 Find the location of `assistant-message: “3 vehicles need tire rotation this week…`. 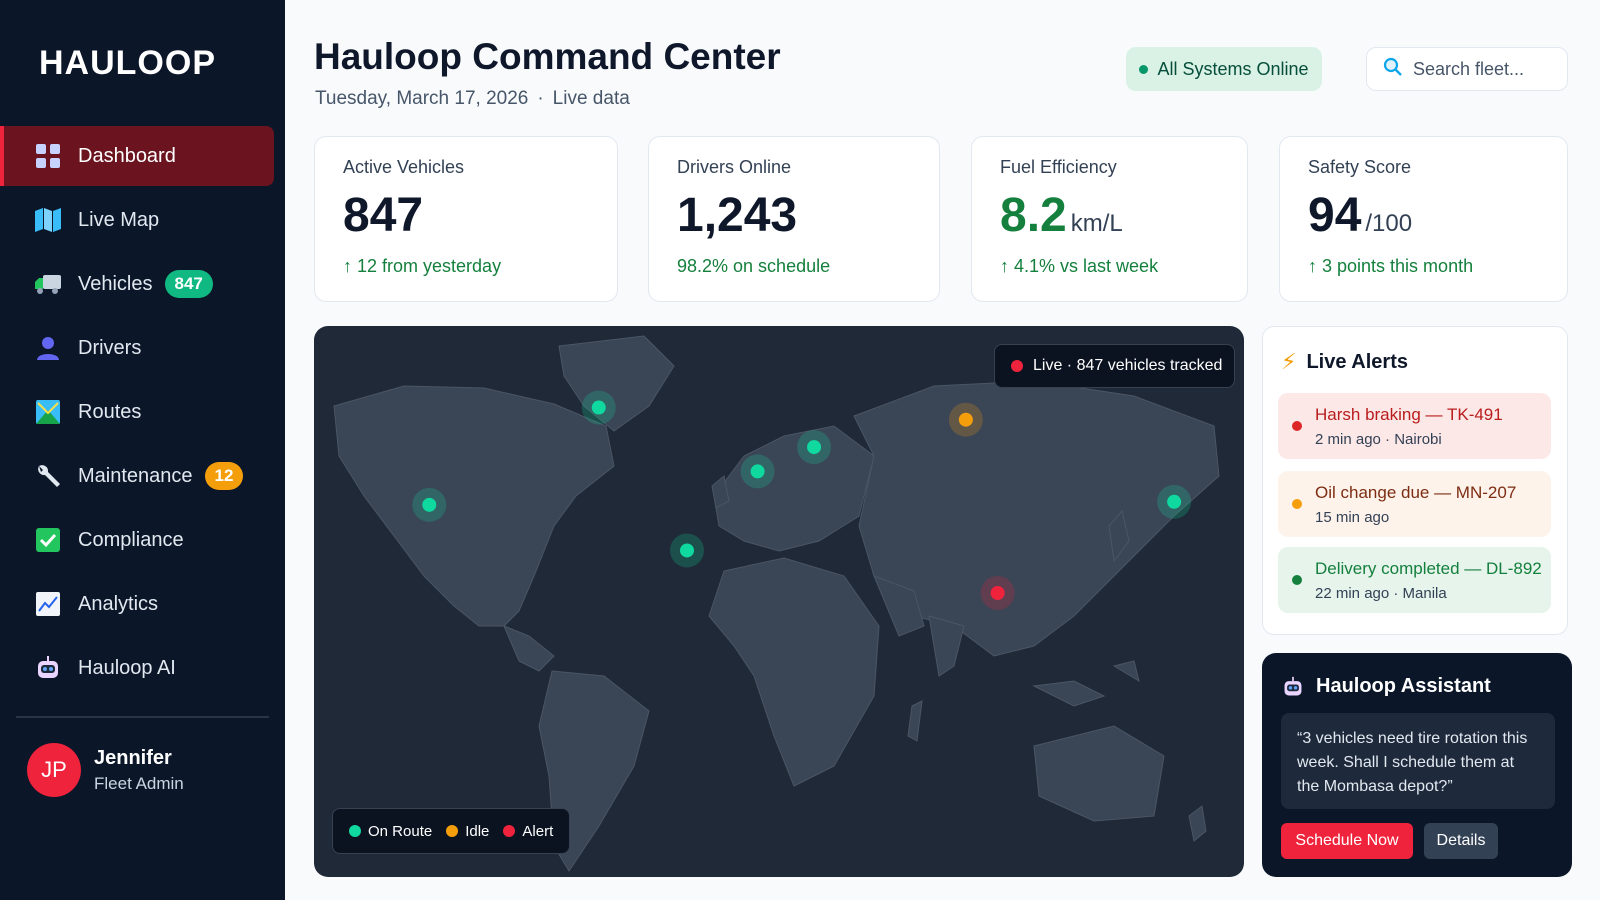

assistant-message: “3 vehicles need tire rotation this week… is located at coordinates (1418, 761).